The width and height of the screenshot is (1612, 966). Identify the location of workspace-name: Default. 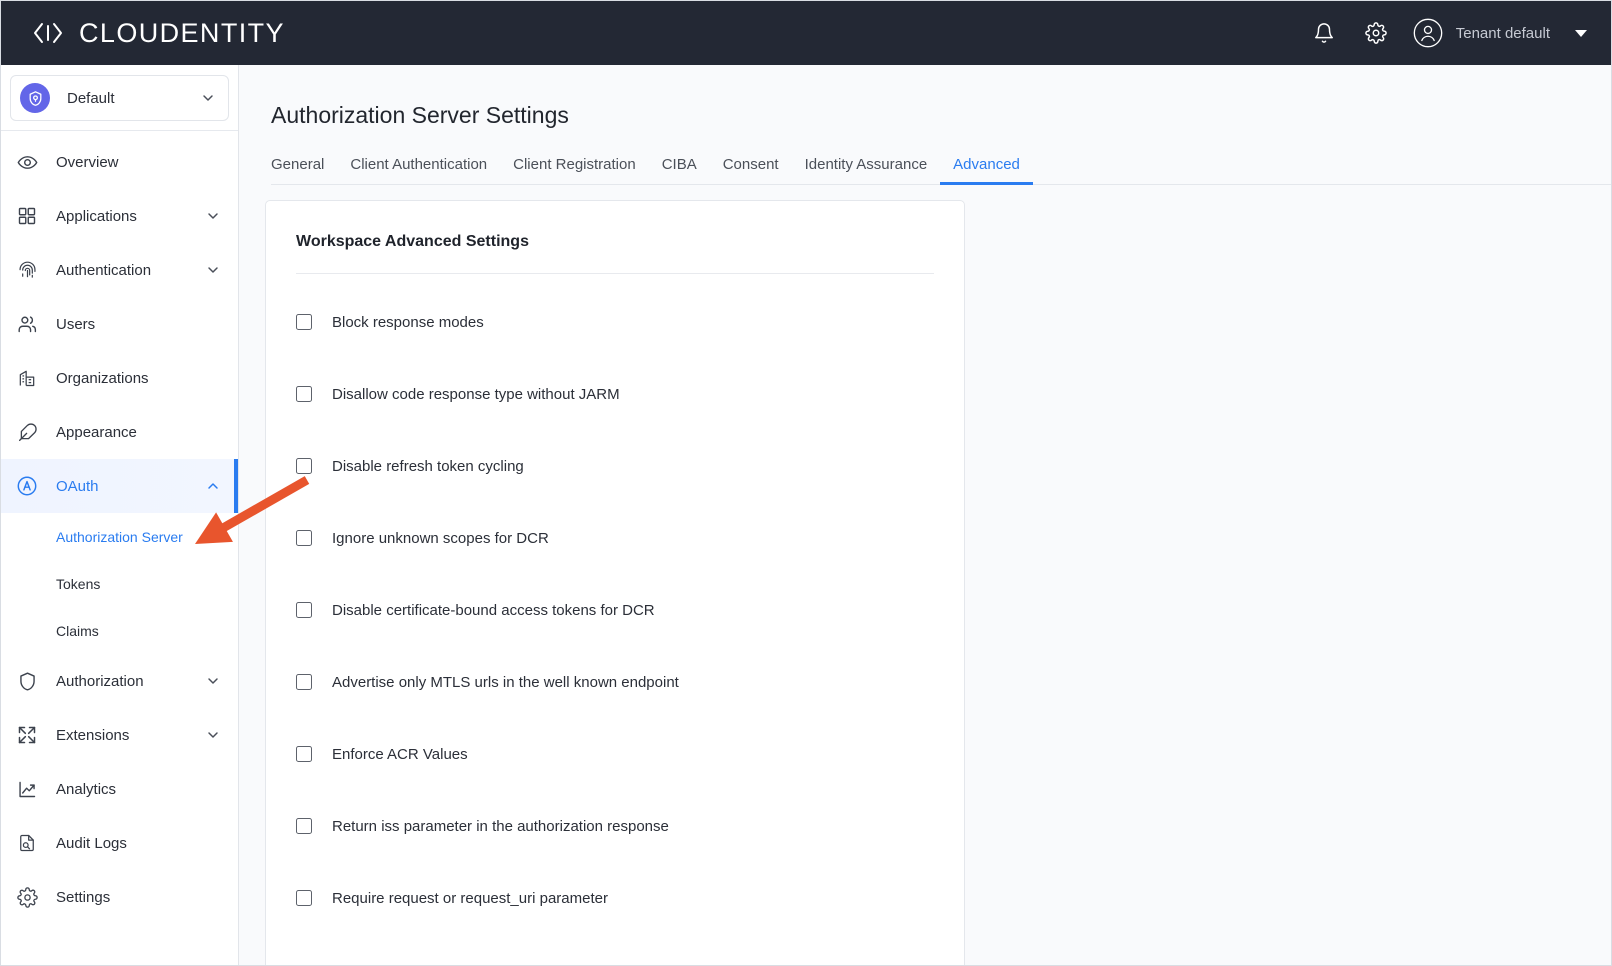
(91, 98).